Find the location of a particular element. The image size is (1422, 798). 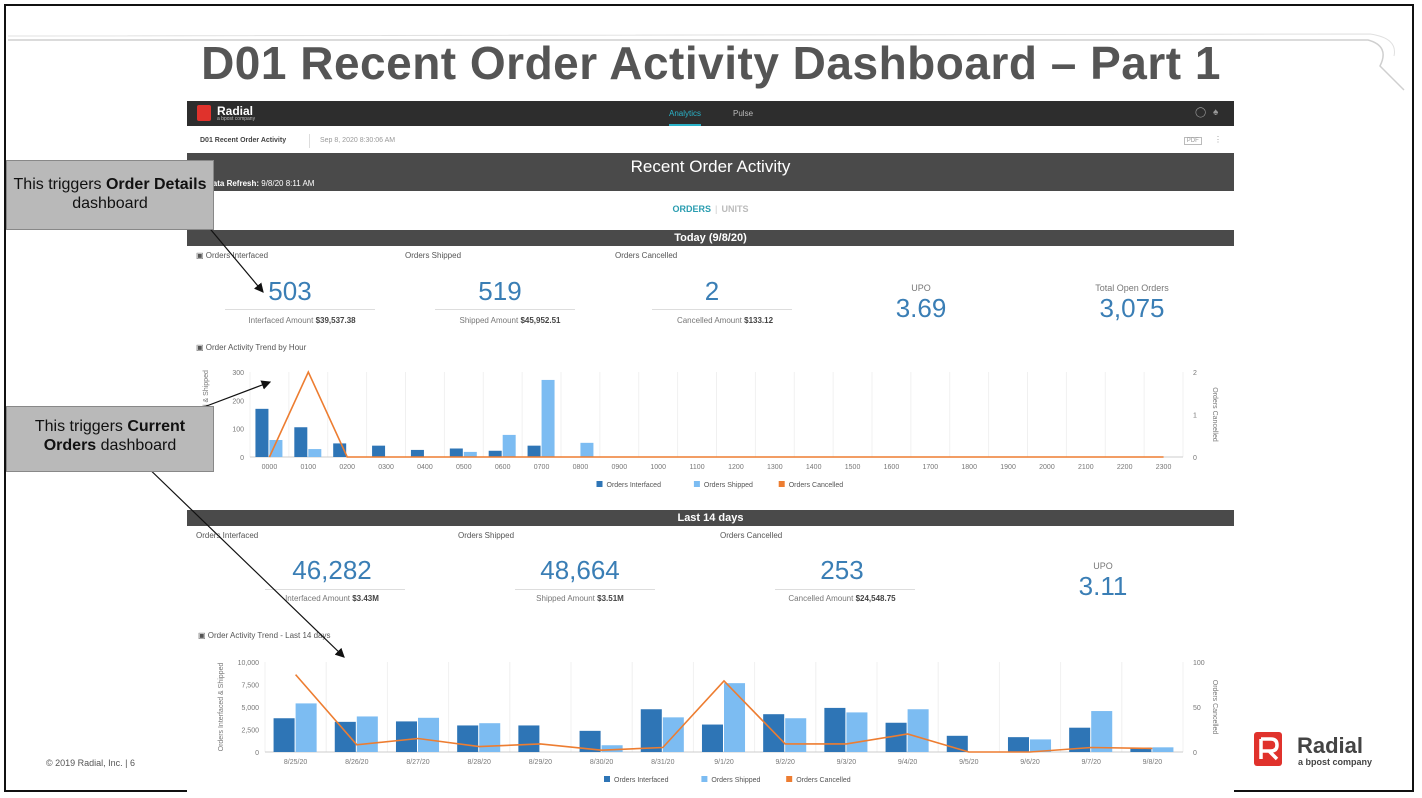

x-tick-label: 0300 is located at coordinates (386, 467).